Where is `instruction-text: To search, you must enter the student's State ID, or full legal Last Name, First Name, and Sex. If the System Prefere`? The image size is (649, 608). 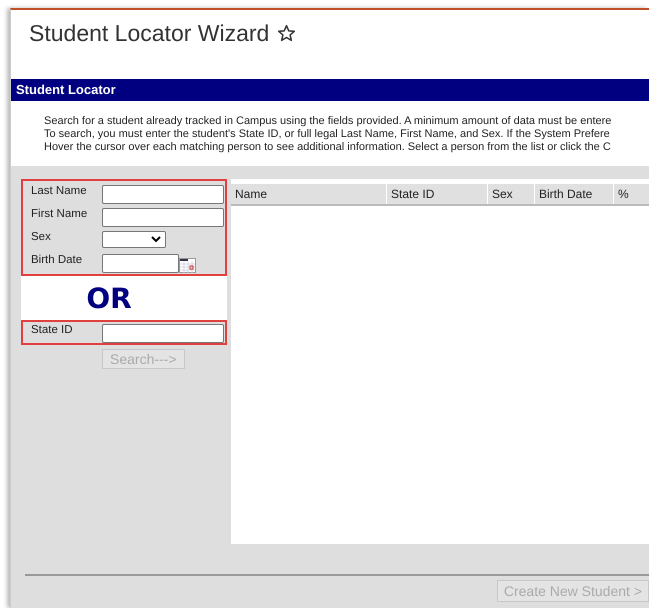
instruction-text: To search, you must enter the student's State ID, or full legal Last Name, First Name, and Sex. If the System Prefere is located at coordinates (327, 134).